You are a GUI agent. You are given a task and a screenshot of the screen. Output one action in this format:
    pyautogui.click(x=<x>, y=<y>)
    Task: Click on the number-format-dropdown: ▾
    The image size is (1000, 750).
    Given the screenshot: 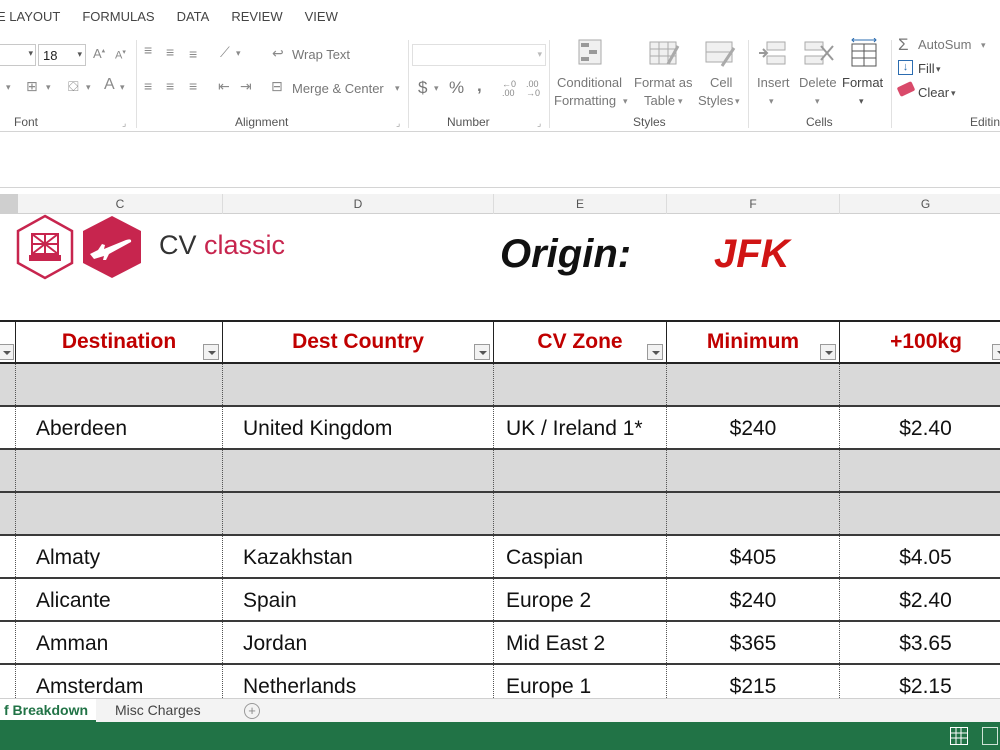 What is the action you would take?
    pyautogui.click(x=479, y=55)
    